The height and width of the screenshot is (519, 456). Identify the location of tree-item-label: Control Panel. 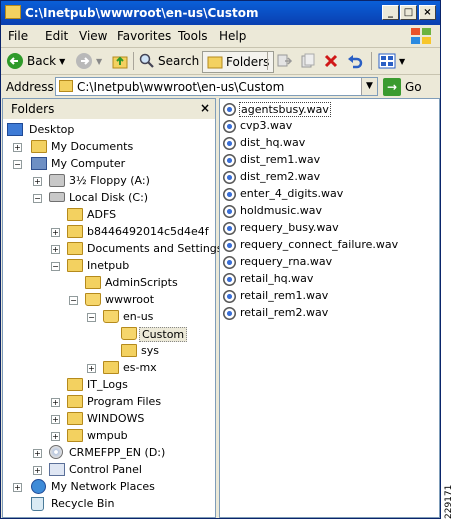
(105, 469).